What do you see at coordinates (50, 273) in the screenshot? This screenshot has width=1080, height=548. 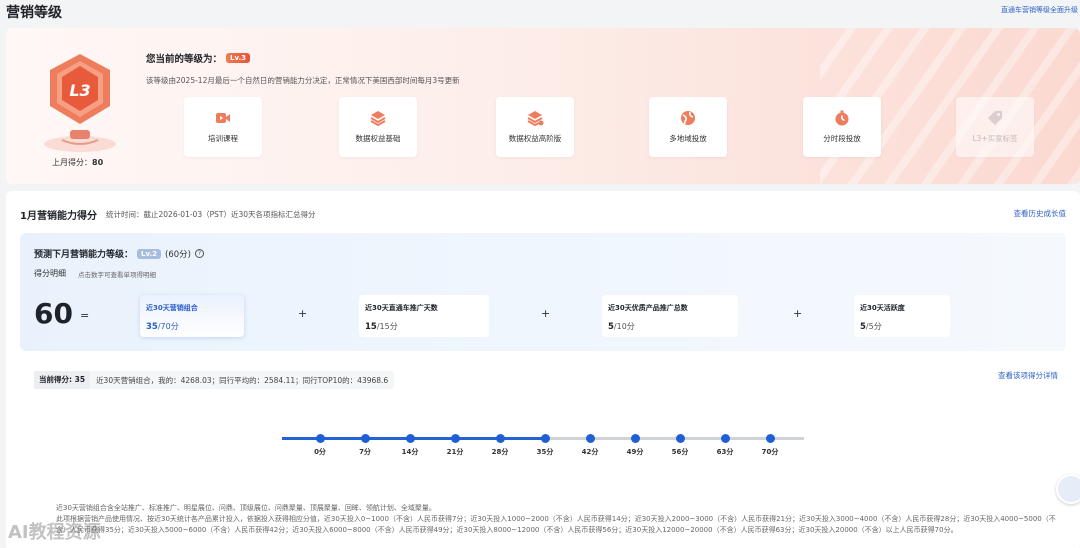 I see `breakdown-title: 得分明细` at bounding box center [50, 273].